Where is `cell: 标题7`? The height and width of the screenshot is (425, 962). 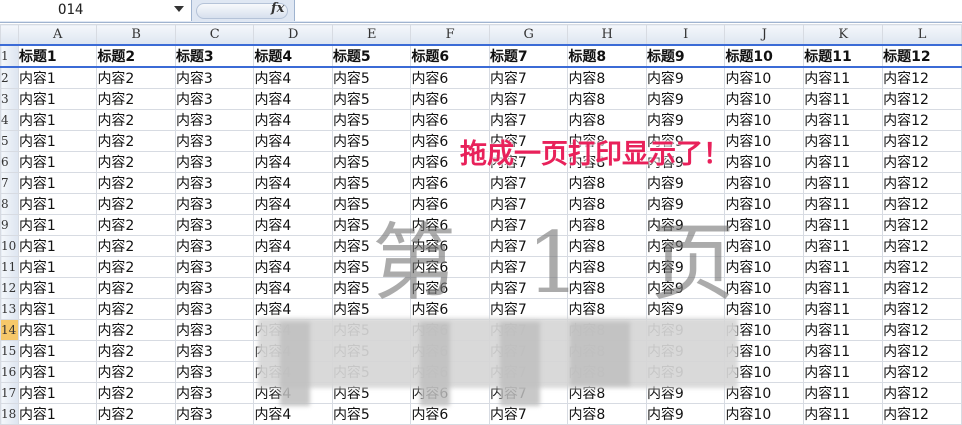
cell: 标题7 is located at coordinates (528, 55).